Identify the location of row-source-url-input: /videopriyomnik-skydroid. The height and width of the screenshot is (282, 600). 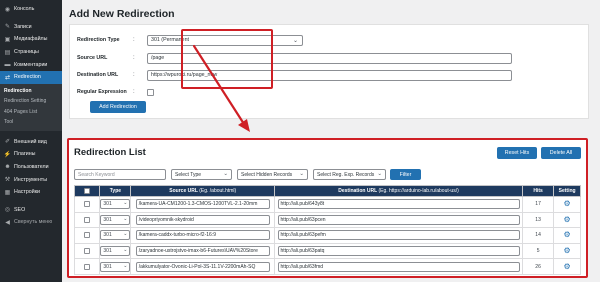
(202, 219).